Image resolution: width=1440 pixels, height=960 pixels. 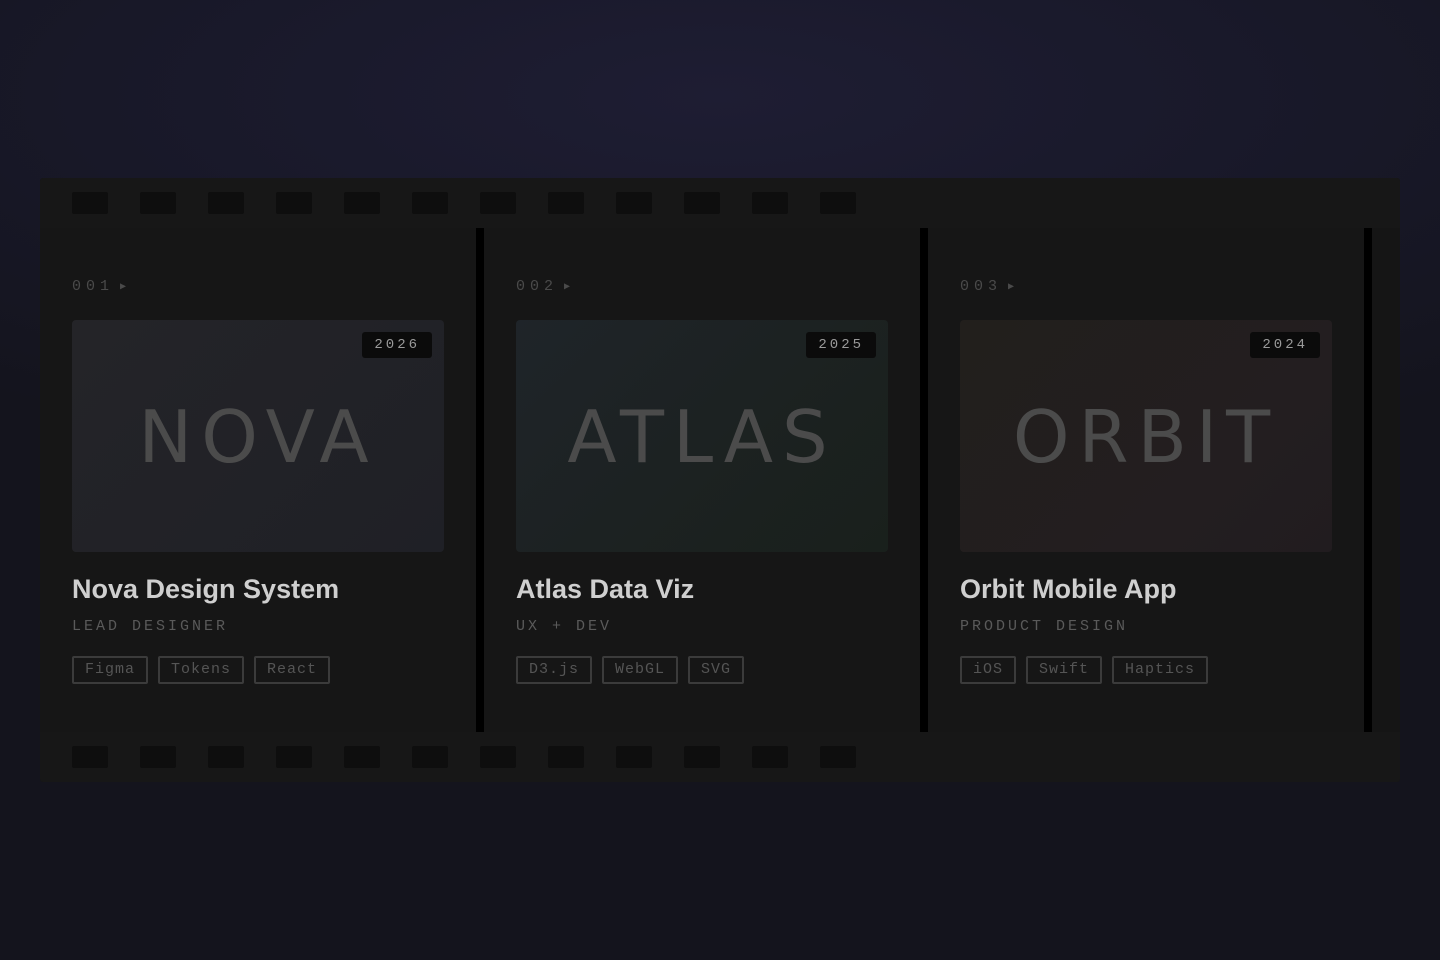 I want to click on tag: iOS, so click(x=988, y=670).